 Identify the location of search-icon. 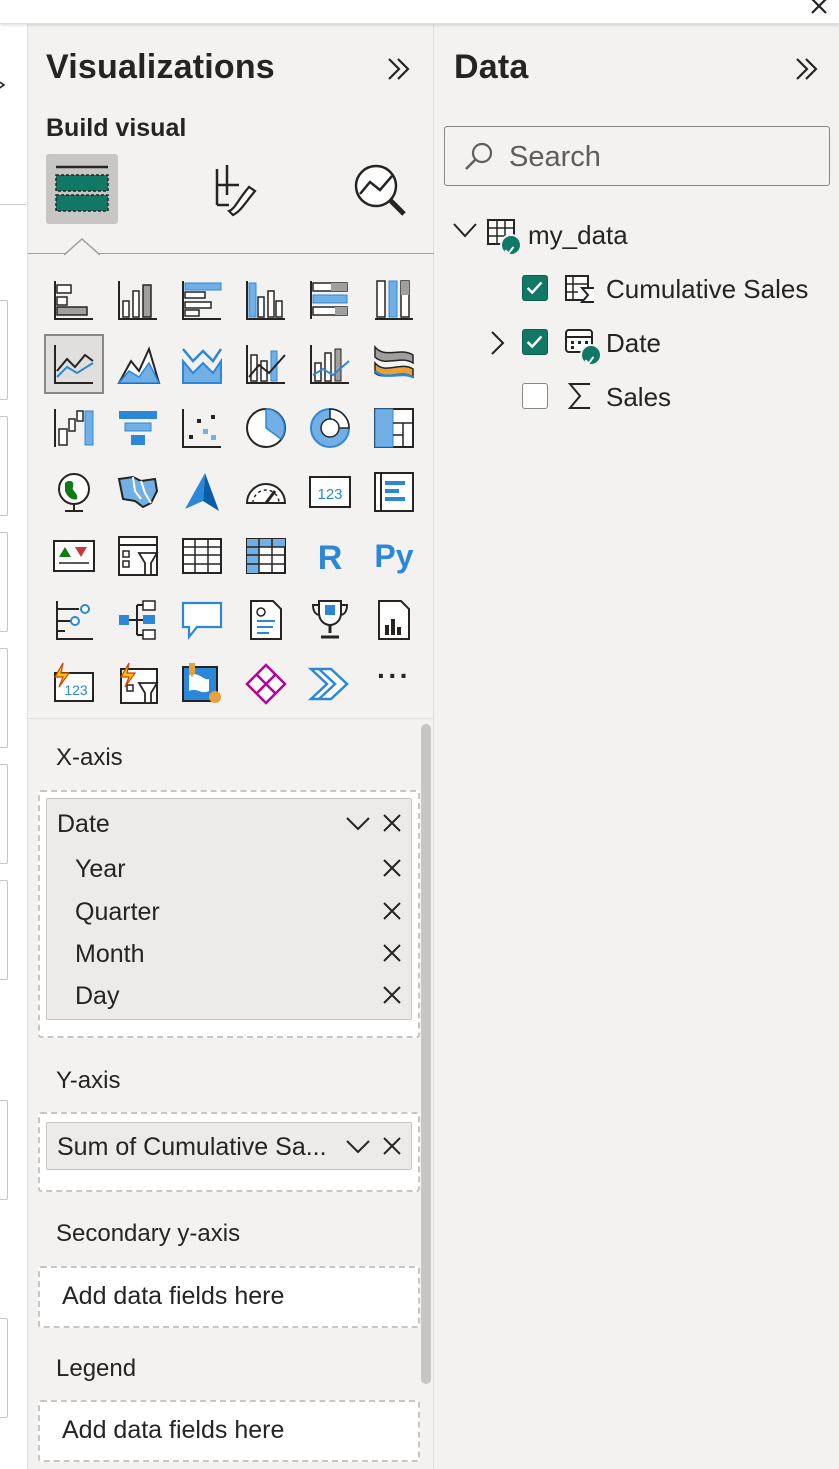
(479, 156).